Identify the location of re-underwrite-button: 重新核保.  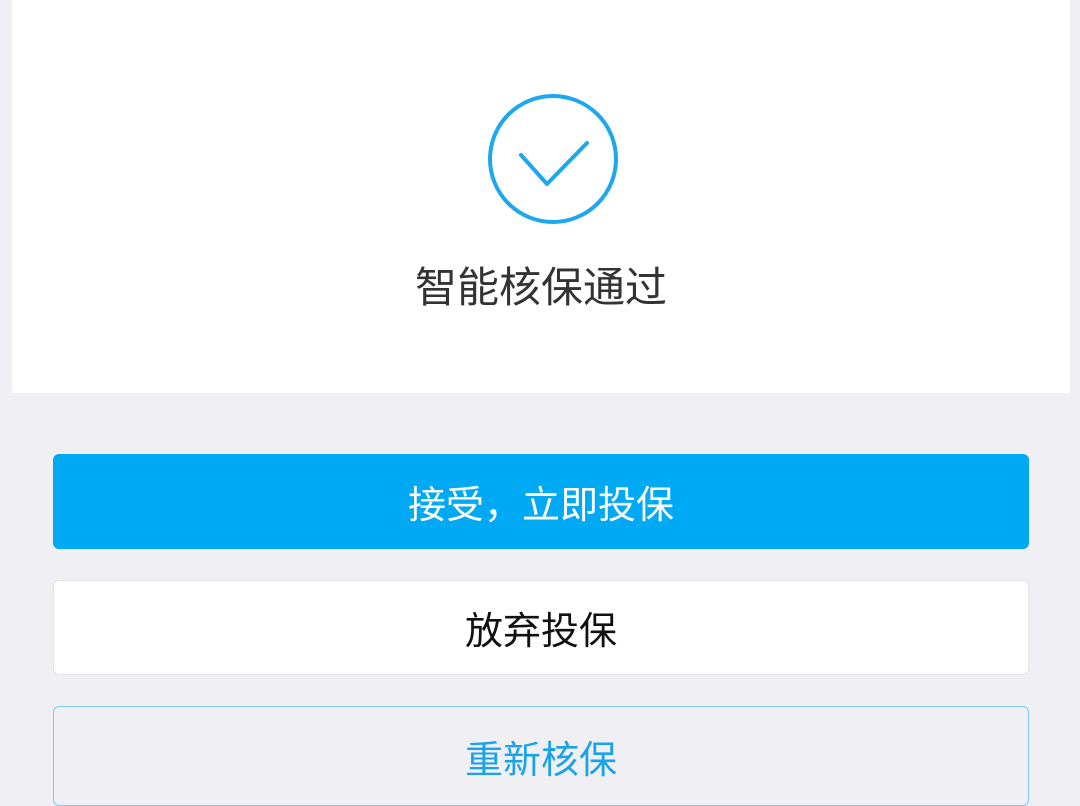
(541, 756).